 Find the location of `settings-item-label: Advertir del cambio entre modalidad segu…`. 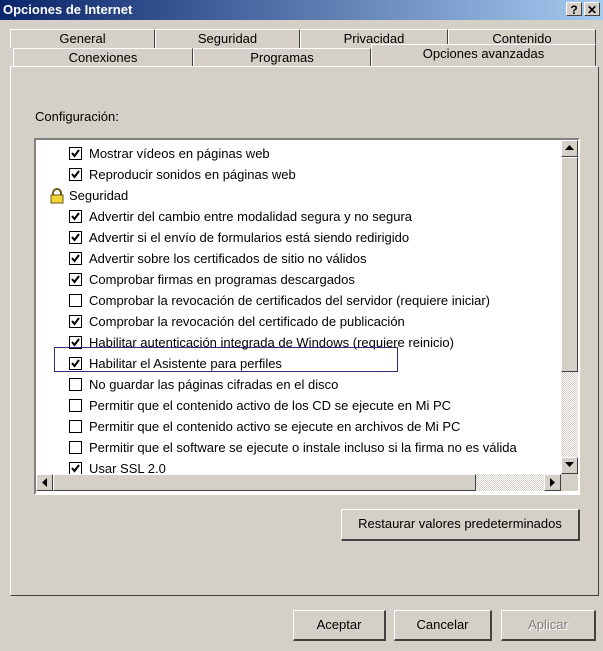

settings-item-label: Advertir del cambio entre modalidad segu… is located at coordinates (251, 216).